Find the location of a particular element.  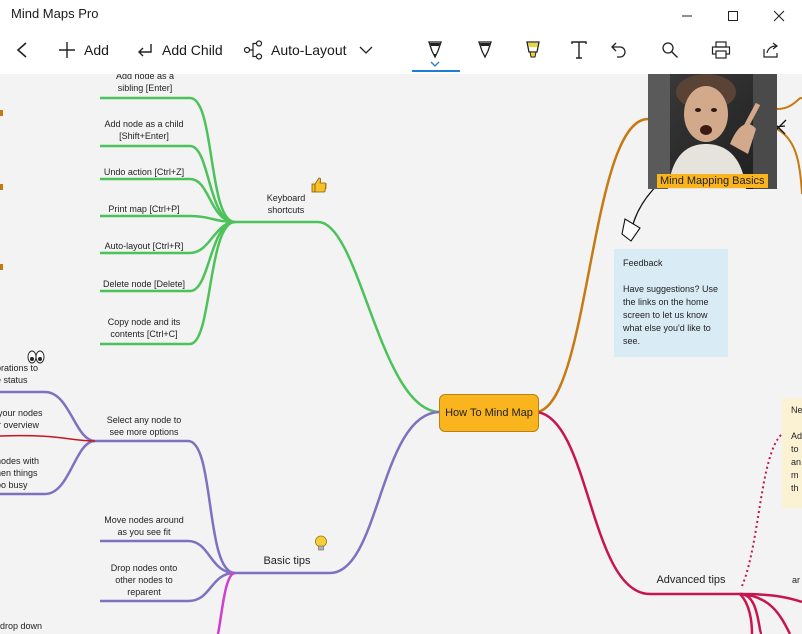

maximize-icon is located at coordinates (733, 16).